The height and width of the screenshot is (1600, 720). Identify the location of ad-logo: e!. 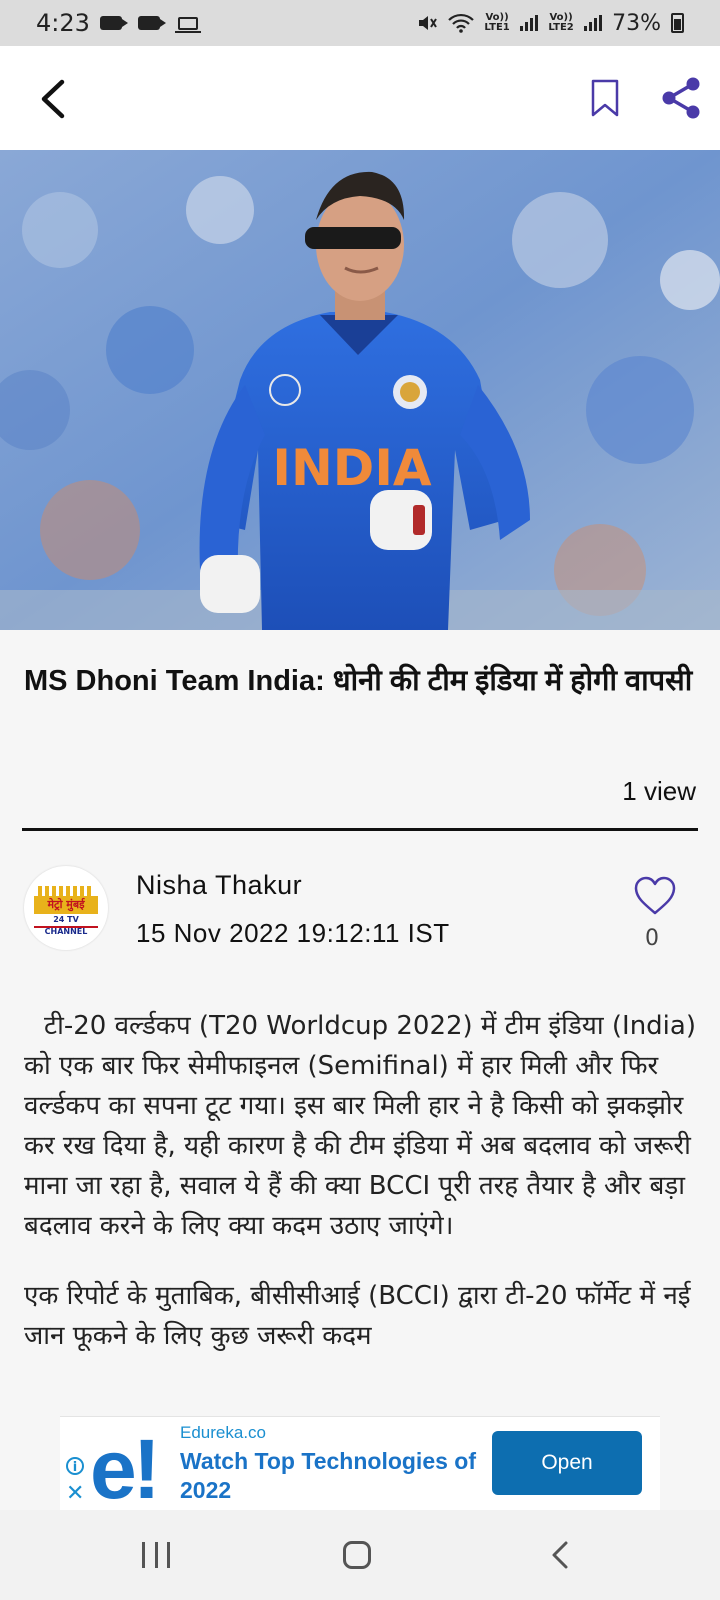
(125, 1469).